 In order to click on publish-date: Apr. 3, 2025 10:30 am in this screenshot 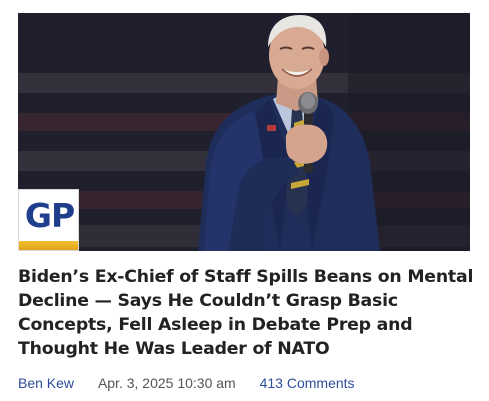, I will do `click(166, 383)`.